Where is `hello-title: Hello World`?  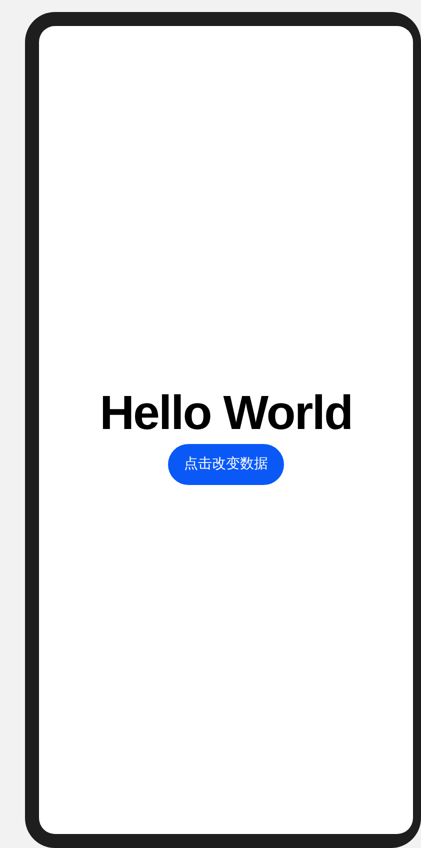 hello-title: Hello World is located at coordinates (226, 414).